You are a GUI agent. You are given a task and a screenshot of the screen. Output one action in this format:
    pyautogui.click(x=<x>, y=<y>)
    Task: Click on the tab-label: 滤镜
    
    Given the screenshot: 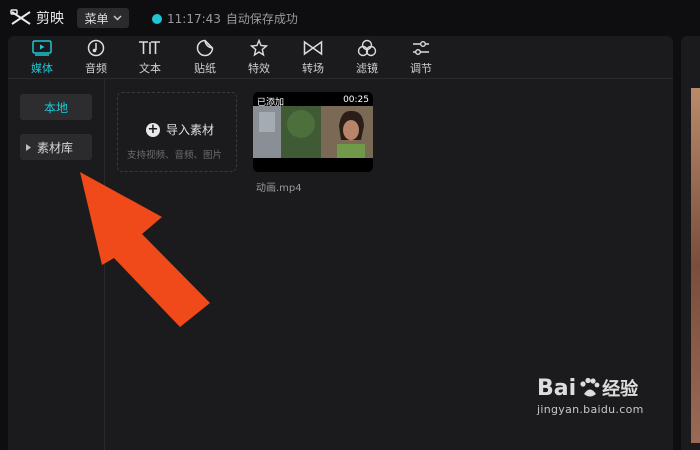 What is the action you would take?
    pyautogui.click(x=367, y=68)
    